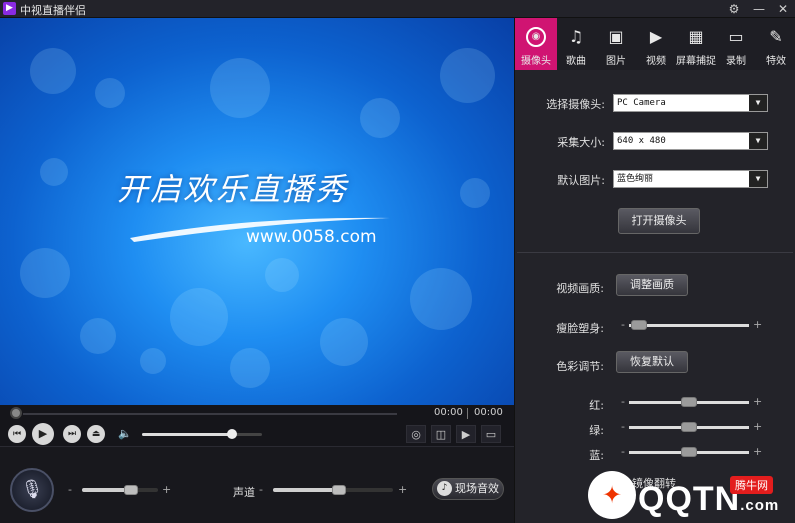 Image resolution: width=795 pixels, height=523 pixels. What do you see at coordinates (244, 492) in the screenshot?
I see `channel-label: 声道` at bounding box center [244, 492].